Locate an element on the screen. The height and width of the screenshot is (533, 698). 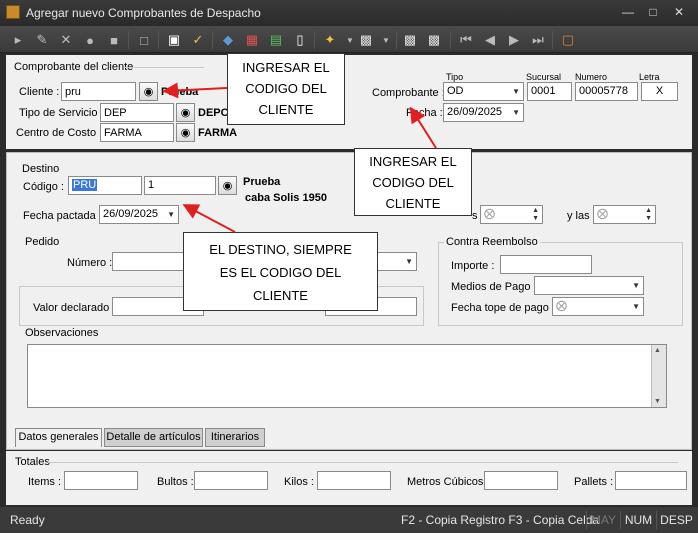
annotation-arrows is located at coordinates (299, 157).